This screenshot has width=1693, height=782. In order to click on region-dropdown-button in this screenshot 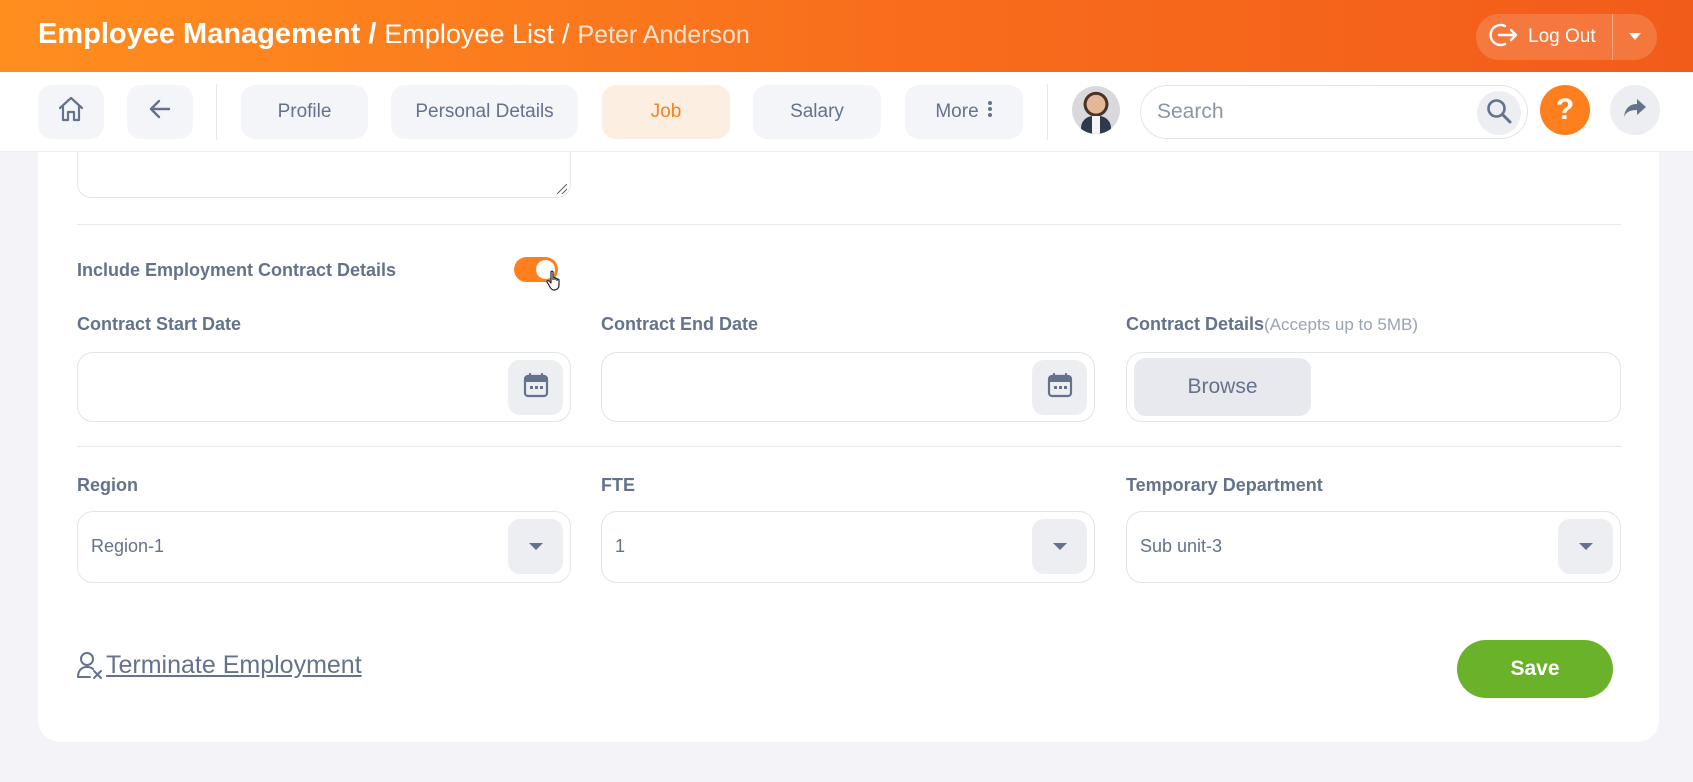, I will do `click(535, 546)`.